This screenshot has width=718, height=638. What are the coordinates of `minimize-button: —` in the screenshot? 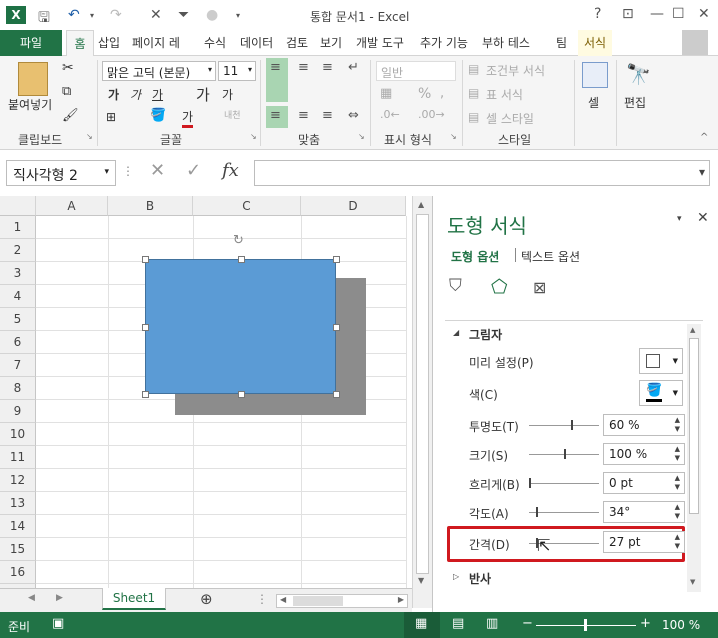 It's located at (657, 14).